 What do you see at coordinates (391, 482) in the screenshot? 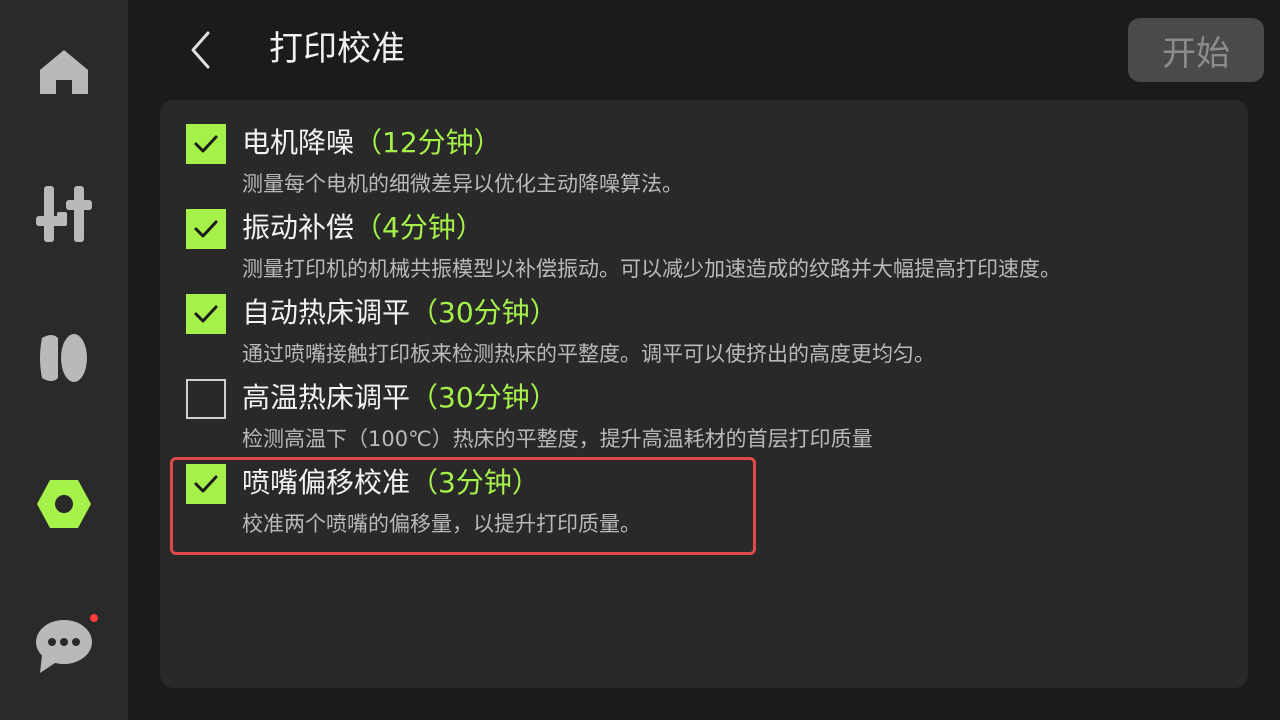
I see `item-title: 喷嘴偏移校准（3分钟）` at bounding box center [391, 482].